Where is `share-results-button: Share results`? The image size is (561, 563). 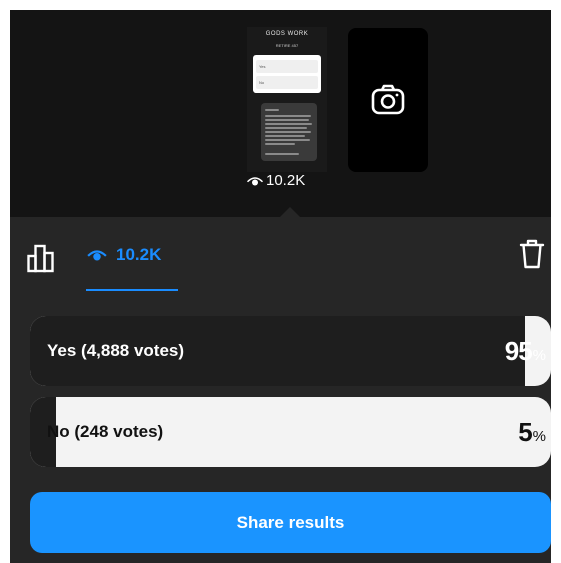 share-results-button: Share results is located at coordinates (290, 522).